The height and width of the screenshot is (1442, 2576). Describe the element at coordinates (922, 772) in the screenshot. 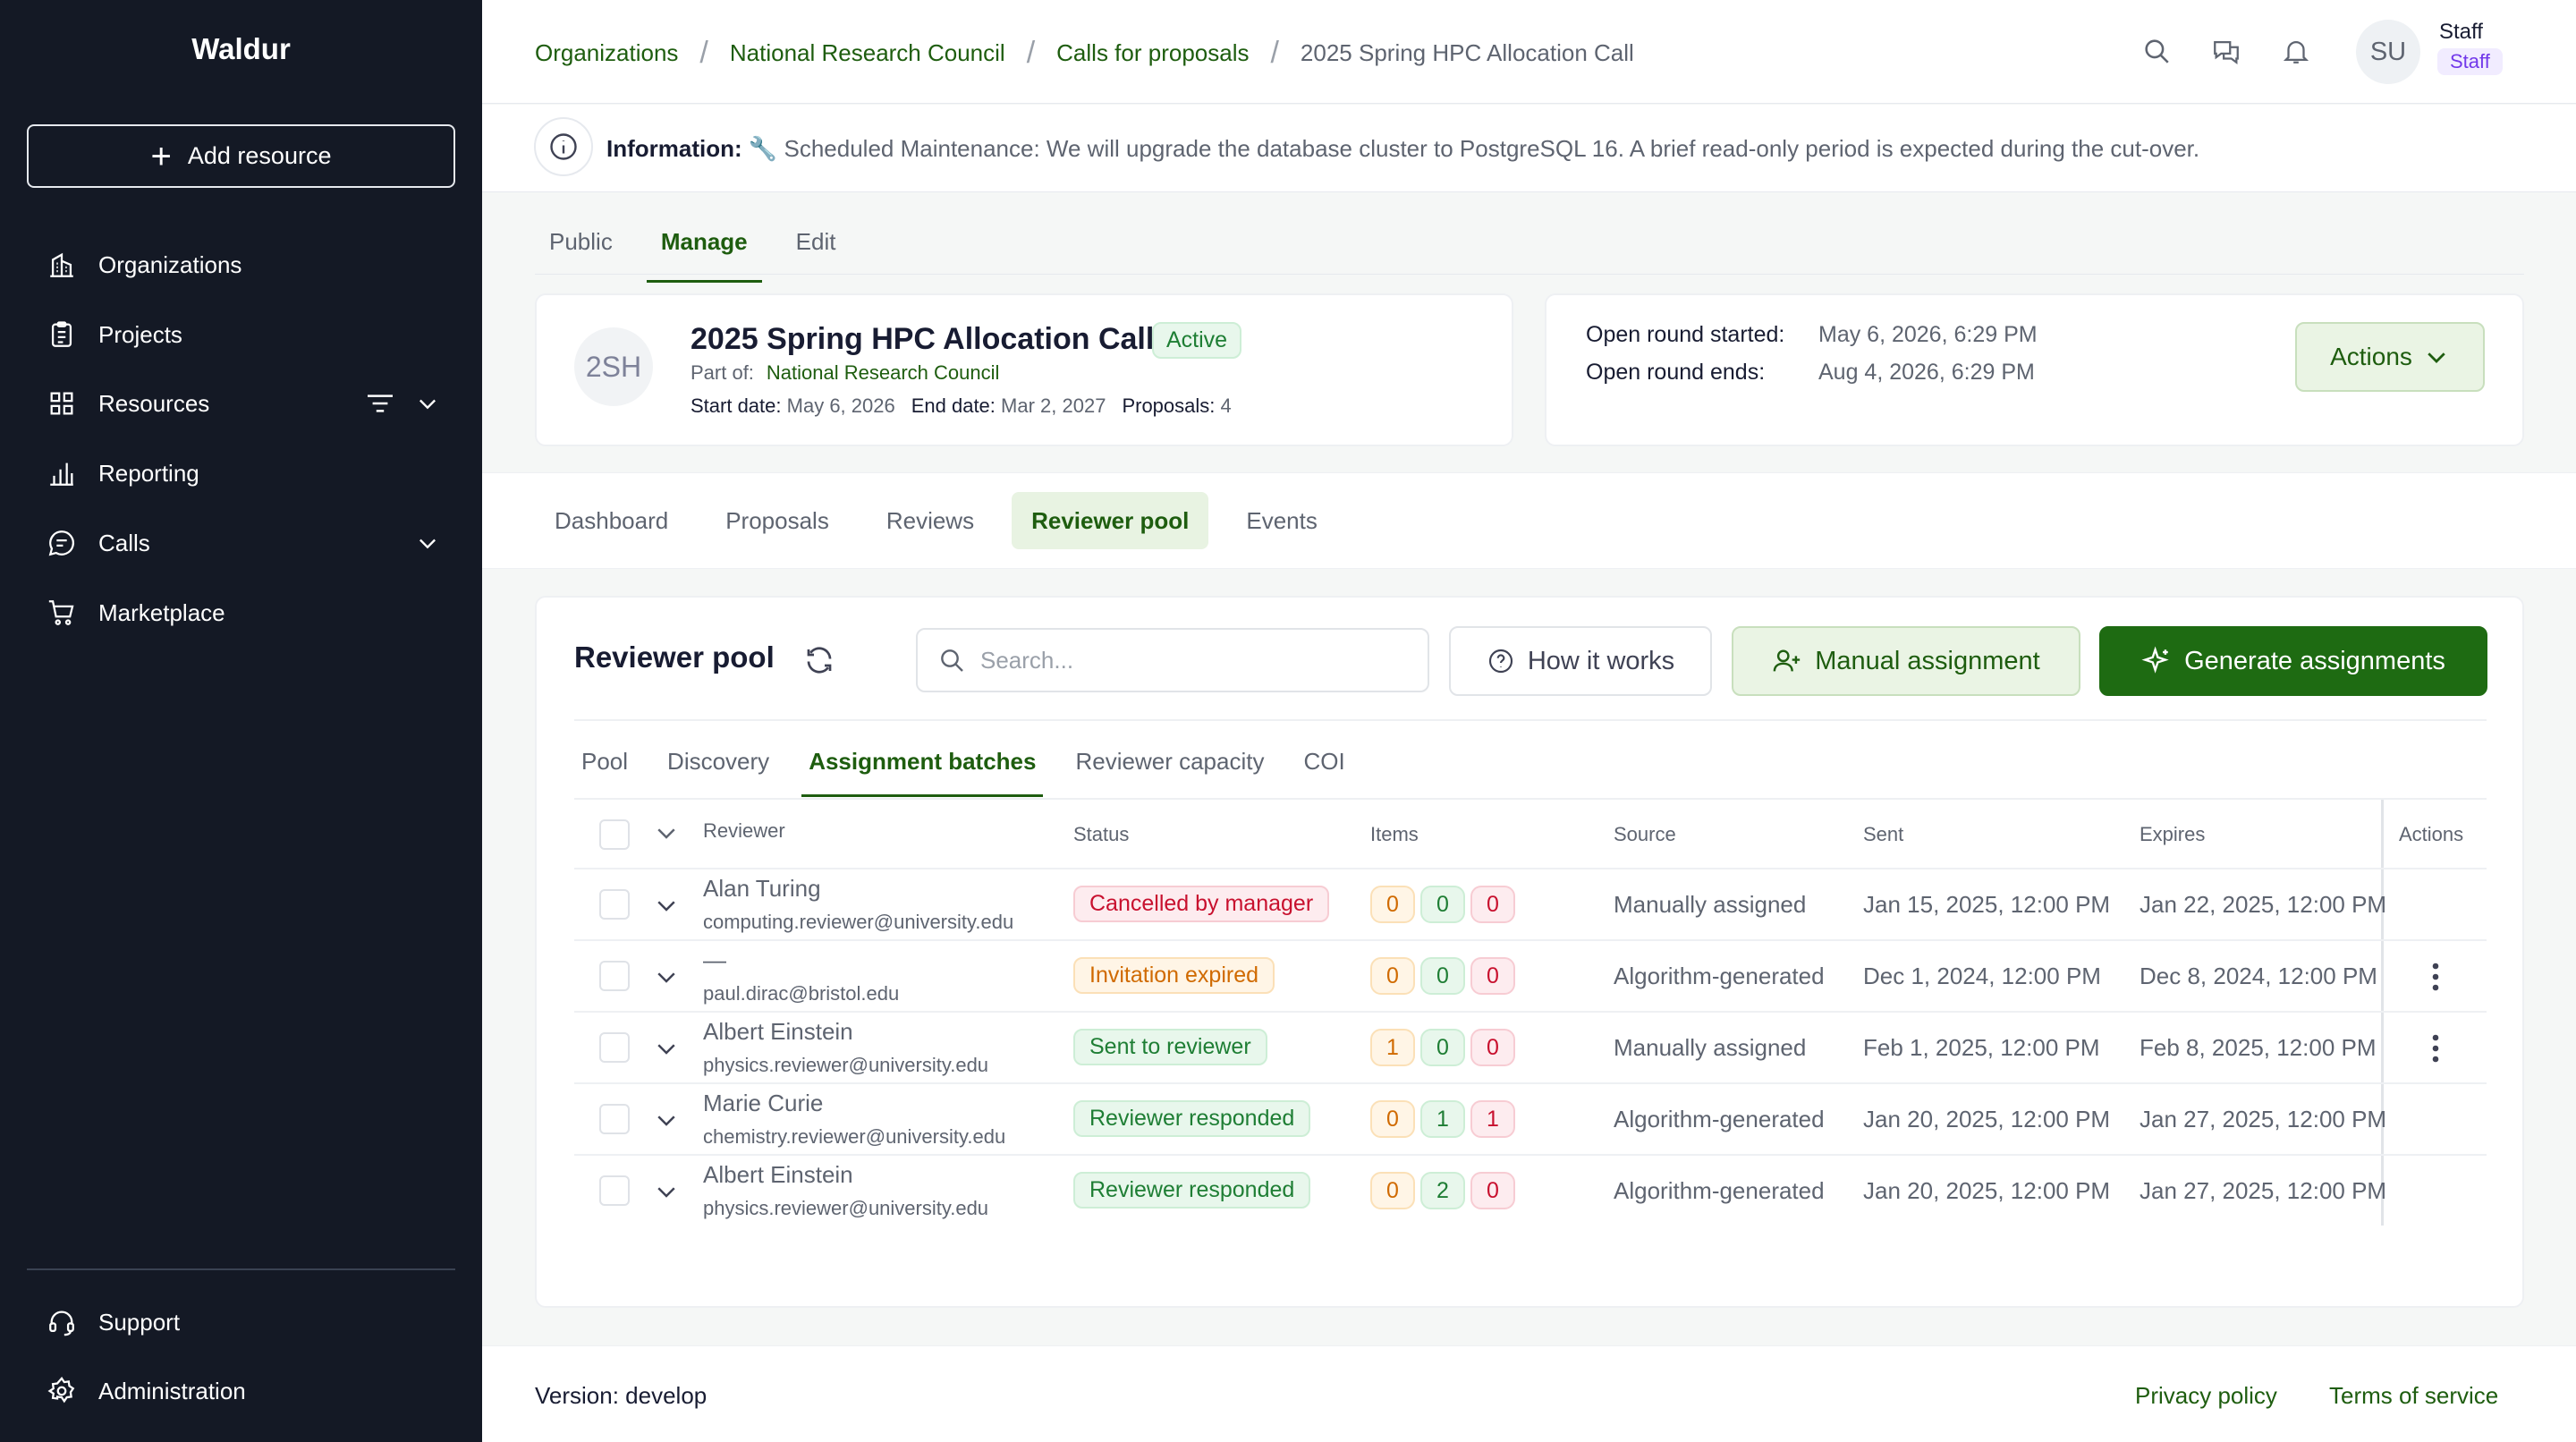

I see `tab-assignment-batches: Assignment batches` at that location.